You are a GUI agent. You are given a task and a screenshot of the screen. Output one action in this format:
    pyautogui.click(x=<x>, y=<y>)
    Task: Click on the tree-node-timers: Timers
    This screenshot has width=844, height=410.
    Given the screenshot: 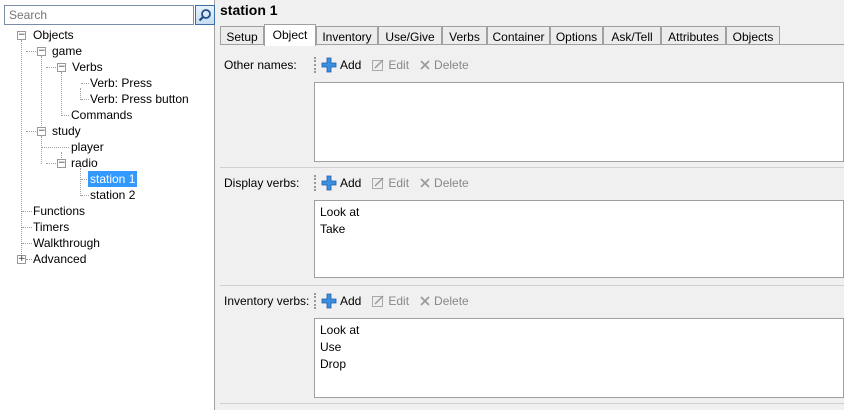 What is the action you would take?
    pyautogui.click(x=51, y=227)
    